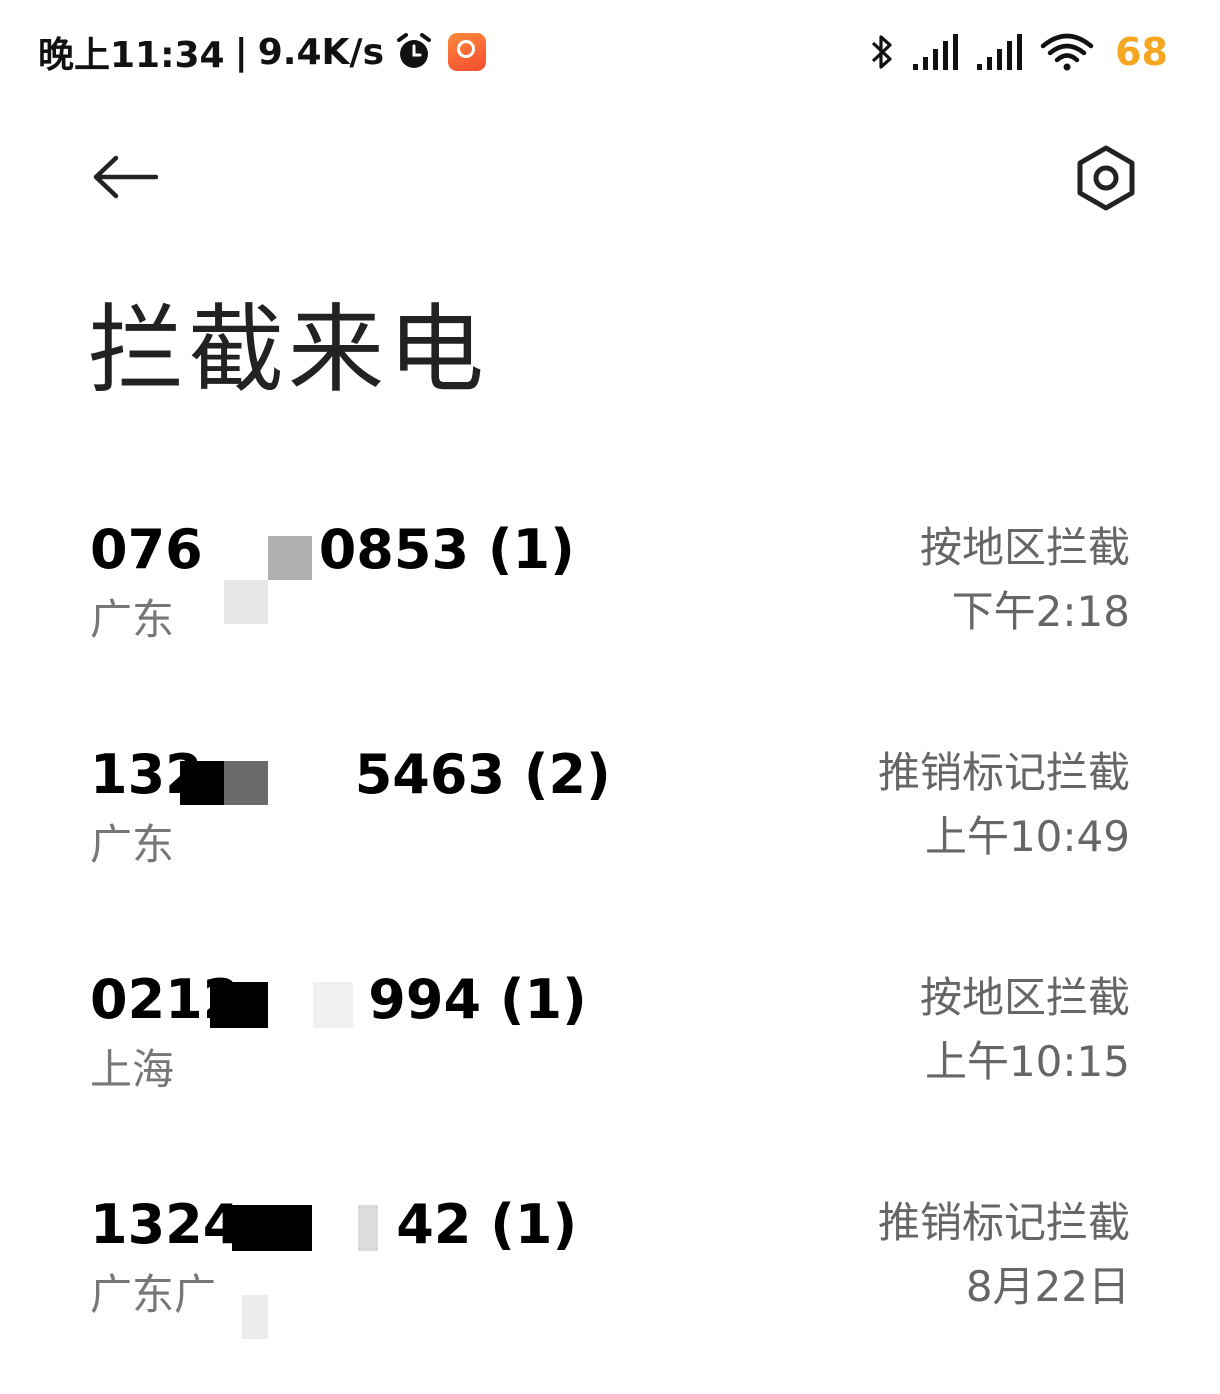 This screenshot has width=1220, height=1394. What do you see at coordinates (132, 1069) in the screenshot?
I see `call-region: 上海` at bounding box center [132, 1069].